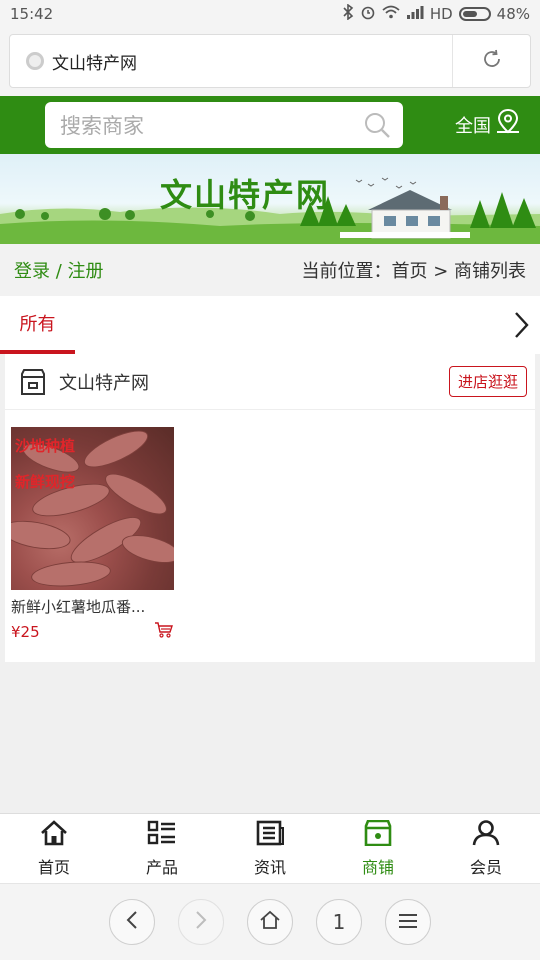 This screenshot has height=960, width=540. Describe the element at coordinates (377, 867) in the screenshot. I see `nav-shops-label: 商铺` at that location.